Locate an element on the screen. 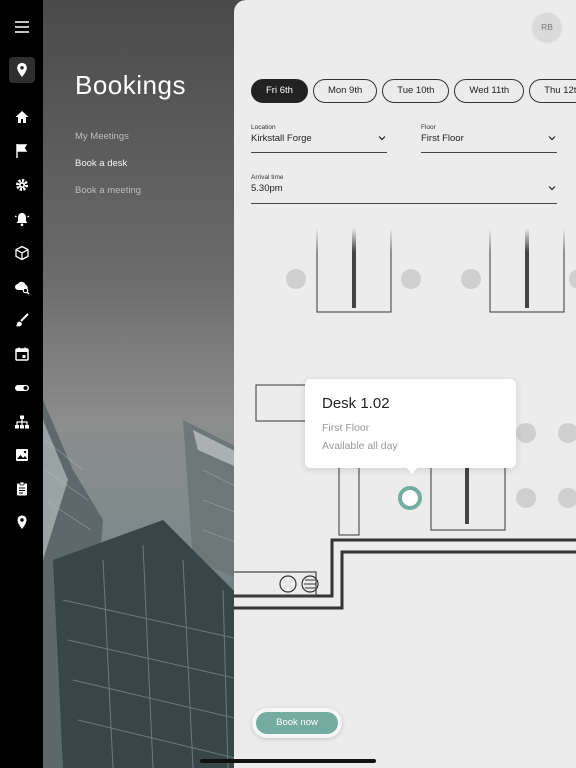 Image resolution: width=576 pixels, height=768 pixels. arrival-time-label: Arrival time is located at coordinates (267, 177).